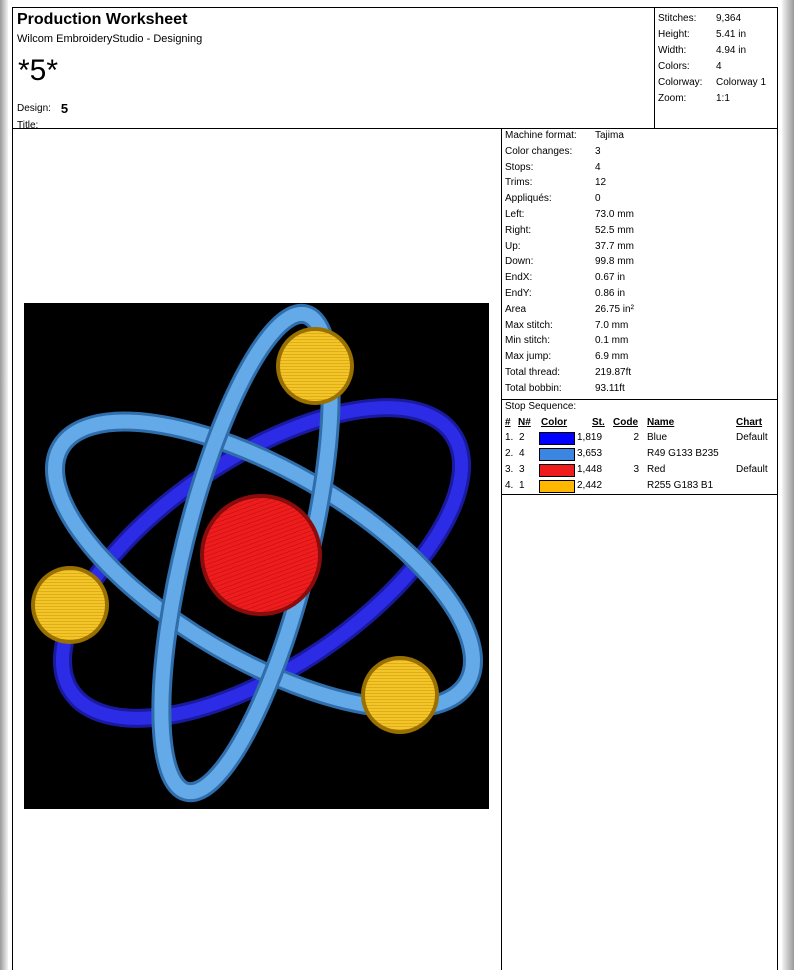 This screenshot has width=794, height=970. I want to click on machine-info-row: Up: 37.7 mm, so click(569, 247).